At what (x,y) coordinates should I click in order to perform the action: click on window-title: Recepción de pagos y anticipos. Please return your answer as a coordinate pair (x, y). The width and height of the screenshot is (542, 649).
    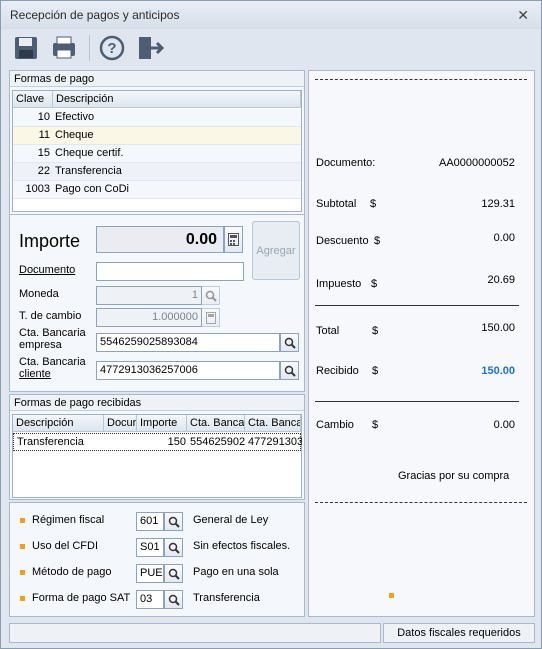
    Looking at the image, I should click on (95, 15).